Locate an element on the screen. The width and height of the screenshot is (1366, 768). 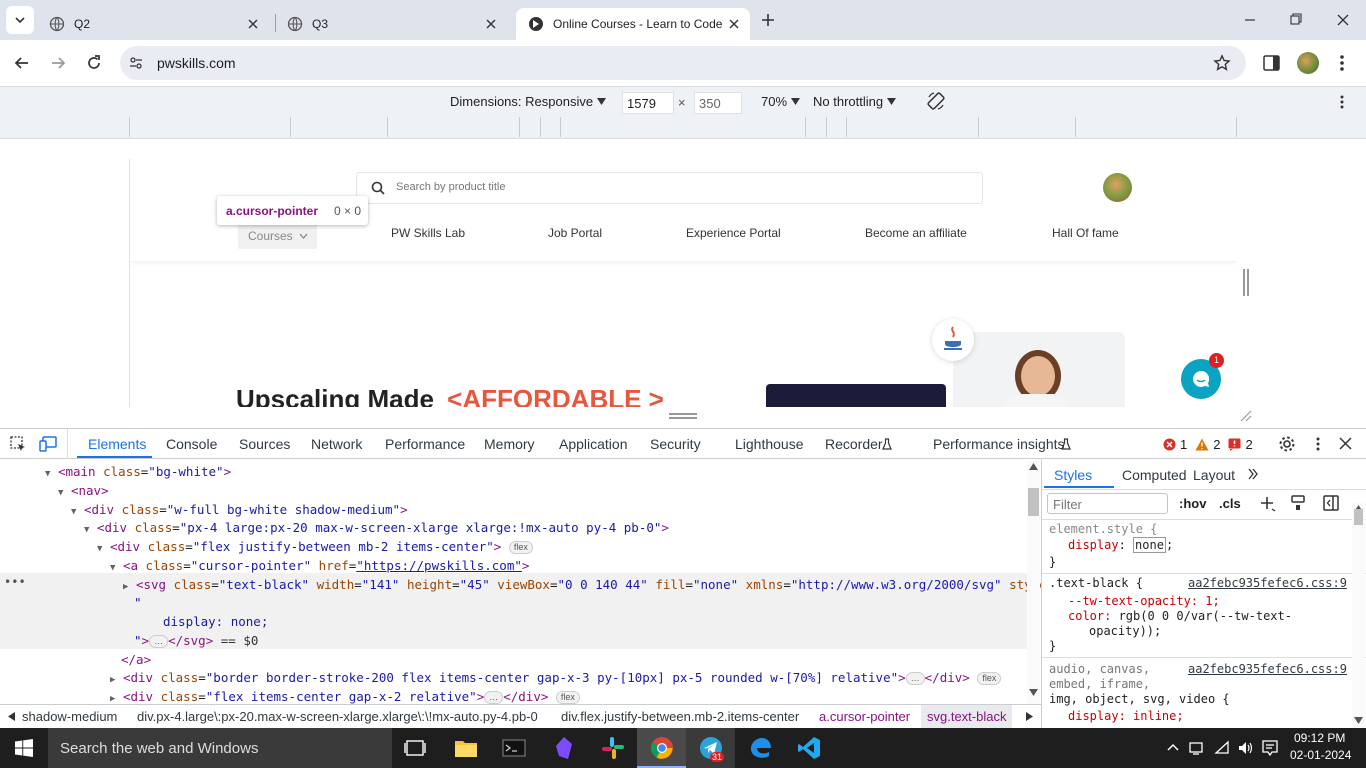
tab-performance-insights: Performance insights is located at coordinates (999, 444).